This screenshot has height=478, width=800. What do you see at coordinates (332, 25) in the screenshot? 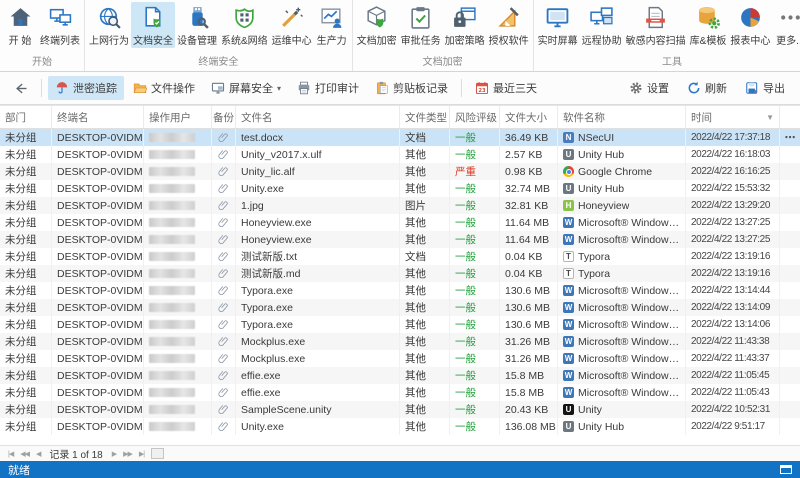
I see `ribbon-button: 生产力` at bounding box center [332, 25].